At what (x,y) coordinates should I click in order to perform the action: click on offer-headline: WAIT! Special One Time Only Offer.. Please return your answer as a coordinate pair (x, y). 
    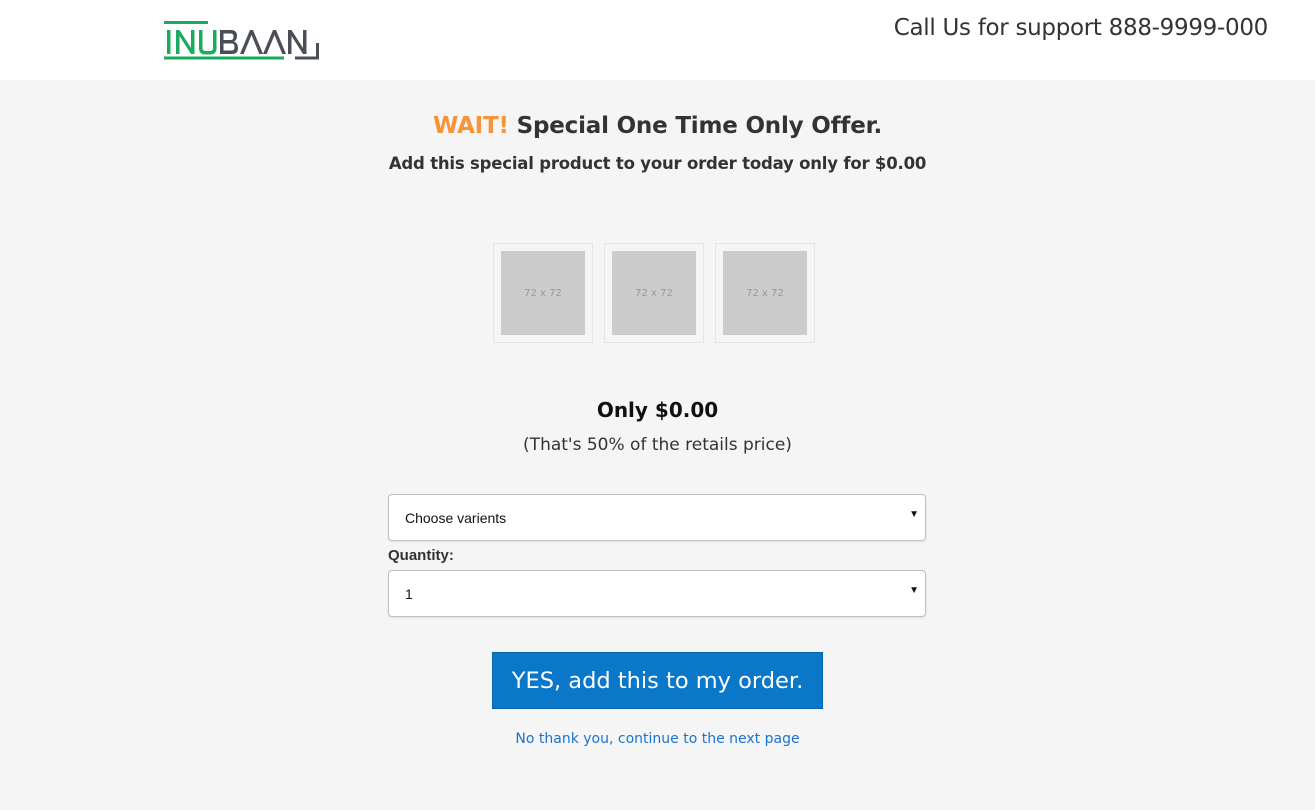
    Looking at the image, I should click on (657, 126).